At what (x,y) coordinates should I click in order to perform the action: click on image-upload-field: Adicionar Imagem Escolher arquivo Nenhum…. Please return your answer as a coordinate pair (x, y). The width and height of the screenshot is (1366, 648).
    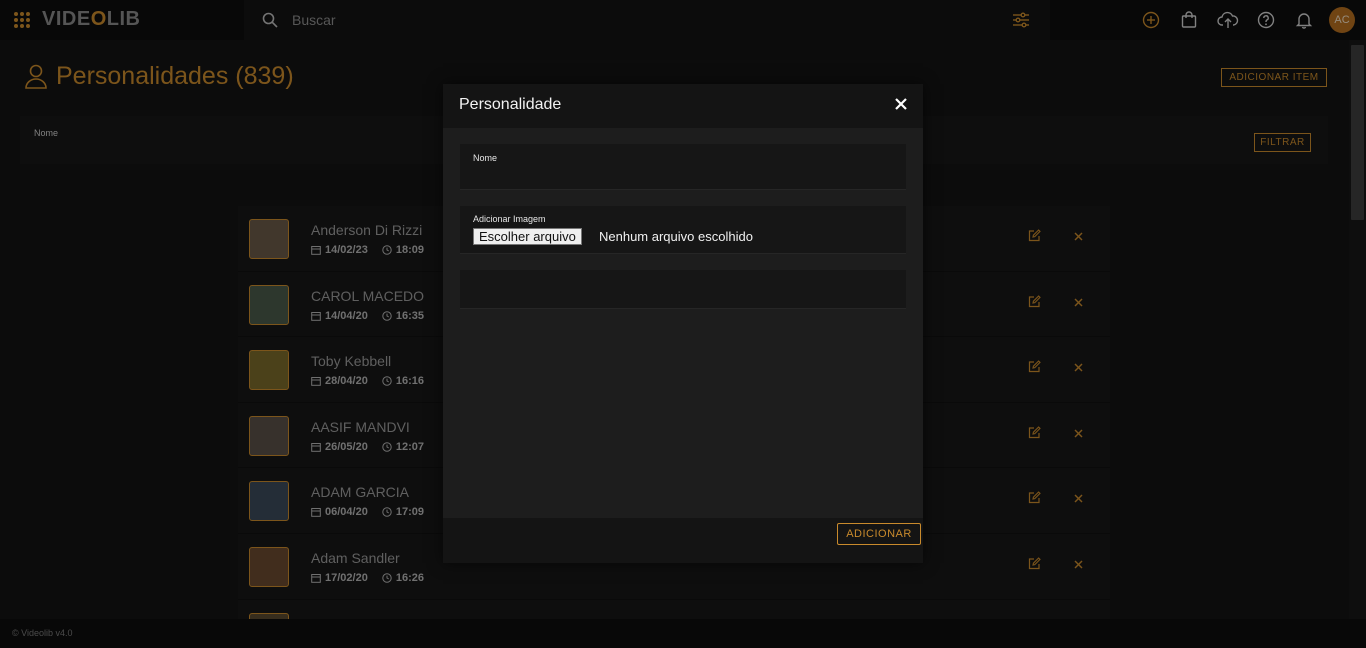
    Looking at the image, I should click on (683, 230).